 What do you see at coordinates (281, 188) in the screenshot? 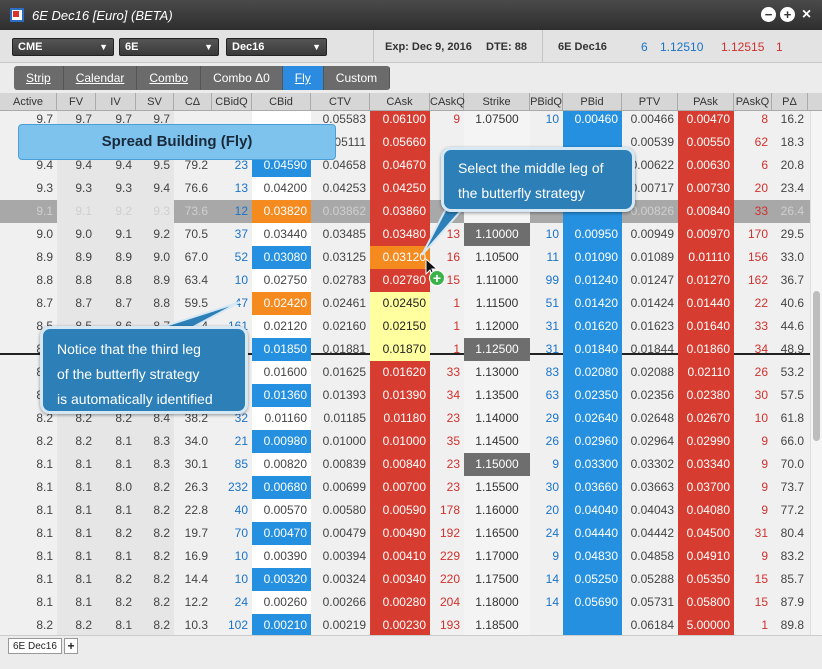
I see `cell-cbid: 0.04200` at bounding box center [281, 188].